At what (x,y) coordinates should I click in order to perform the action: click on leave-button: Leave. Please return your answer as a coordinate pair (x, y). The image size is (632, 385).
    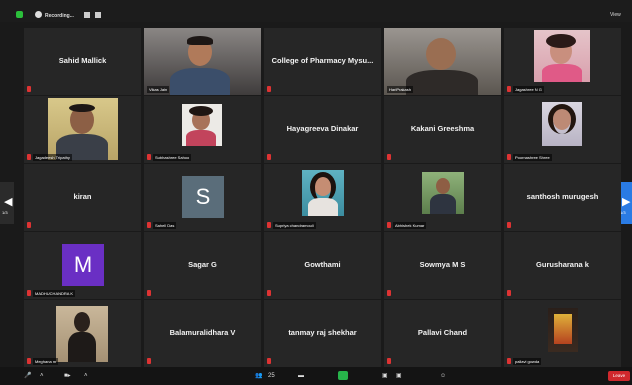
    Looking at the image, I should click on (619, 376).